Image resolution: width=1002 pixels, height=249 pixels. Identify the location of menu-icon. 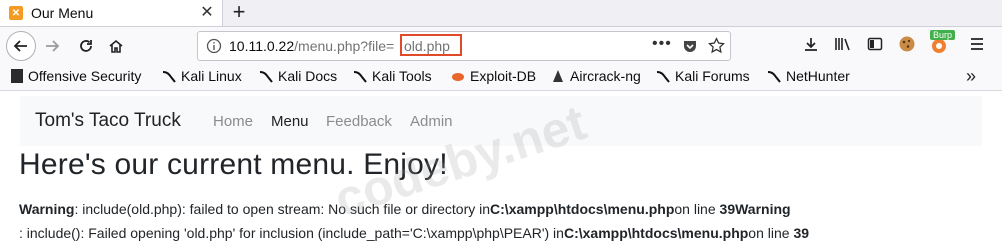
(977, 44).